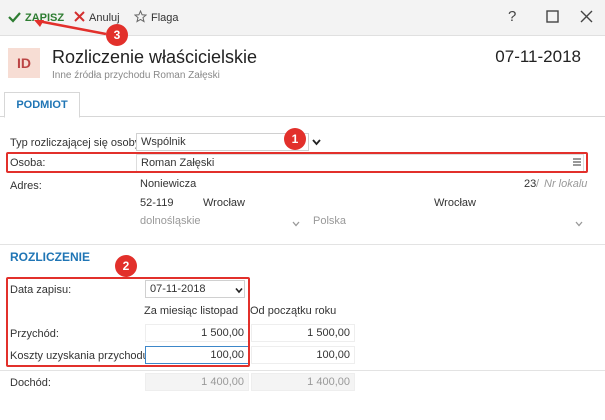 The image size is (605, 420). Describe the element at coordinates (302, 370) in the screenshot. I see `total-divider` at that location.